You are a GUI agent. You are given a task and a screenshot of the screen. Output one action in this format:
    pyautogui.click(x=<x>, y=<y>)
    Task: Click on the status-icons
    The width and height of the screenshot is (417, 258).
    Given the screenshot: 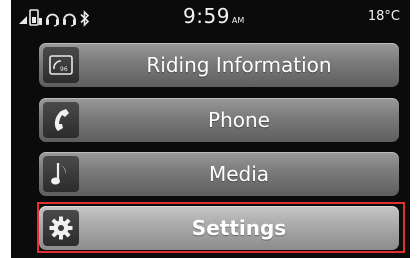 What is the action you would take?
    pyautogui.click(x=55, y=18)
    